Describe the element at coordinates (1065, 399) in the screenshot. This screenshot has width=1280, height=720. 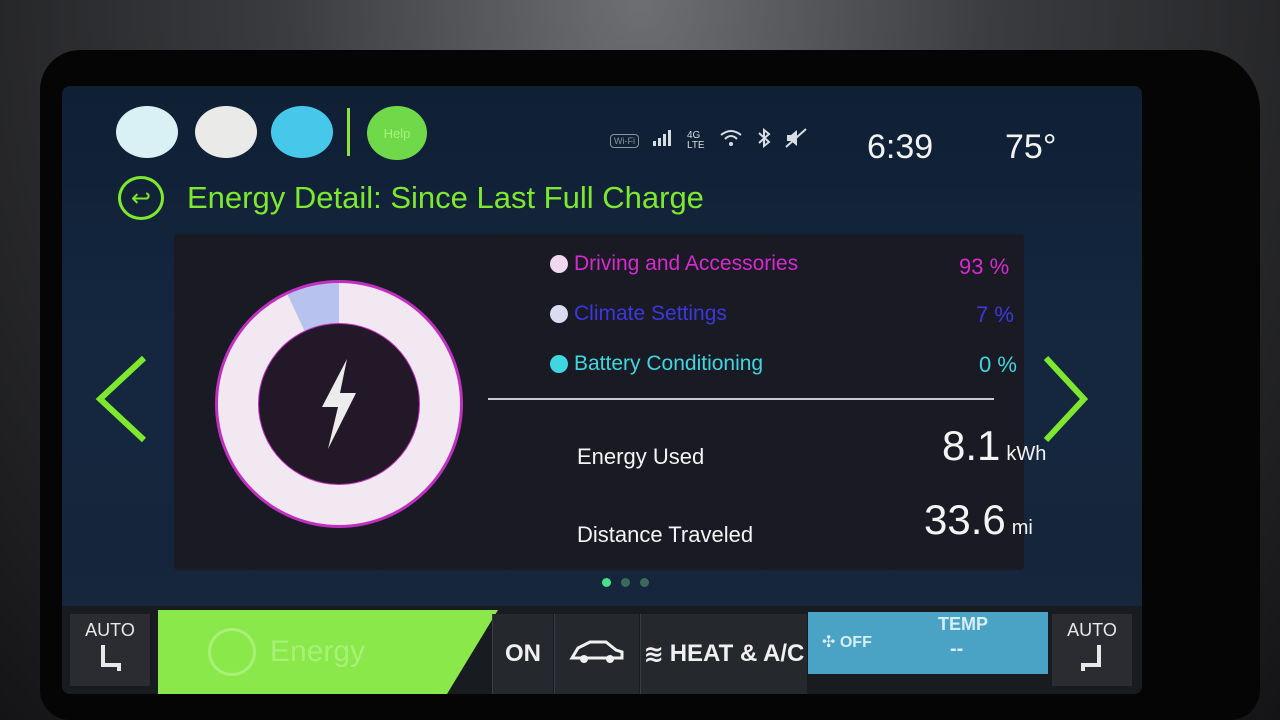
I see `next-page-arrow-icon` at that location.